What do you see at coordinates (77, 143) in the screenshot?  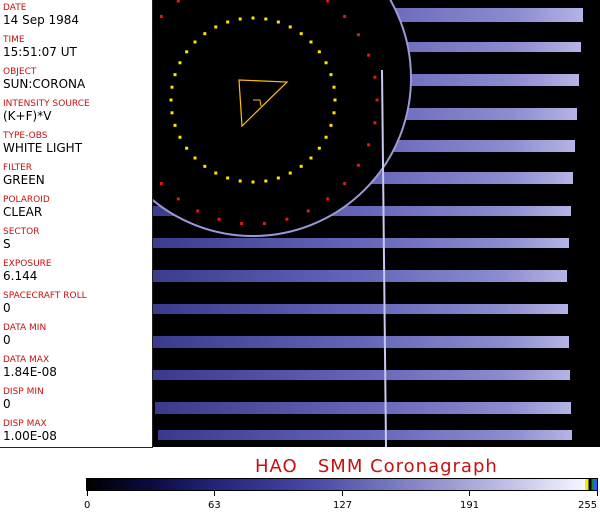 I see `field-type-obs: TYPE-OBS WHITE LIGHT` at bounding box center [77, 143].